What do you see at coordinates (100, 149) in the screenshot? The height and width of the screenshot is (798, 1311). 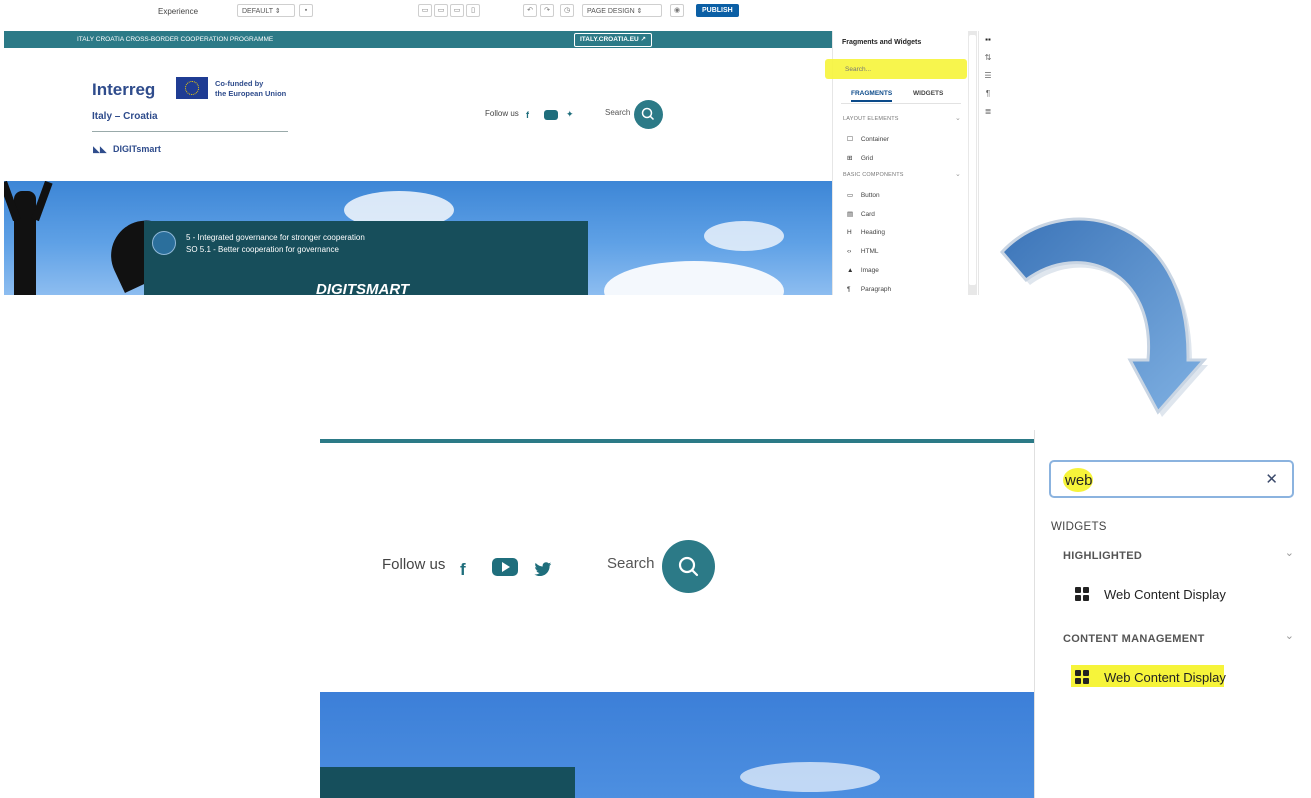 I see `digitsmart-logo-icon: ◣◣` at bounding box center [100, 149].